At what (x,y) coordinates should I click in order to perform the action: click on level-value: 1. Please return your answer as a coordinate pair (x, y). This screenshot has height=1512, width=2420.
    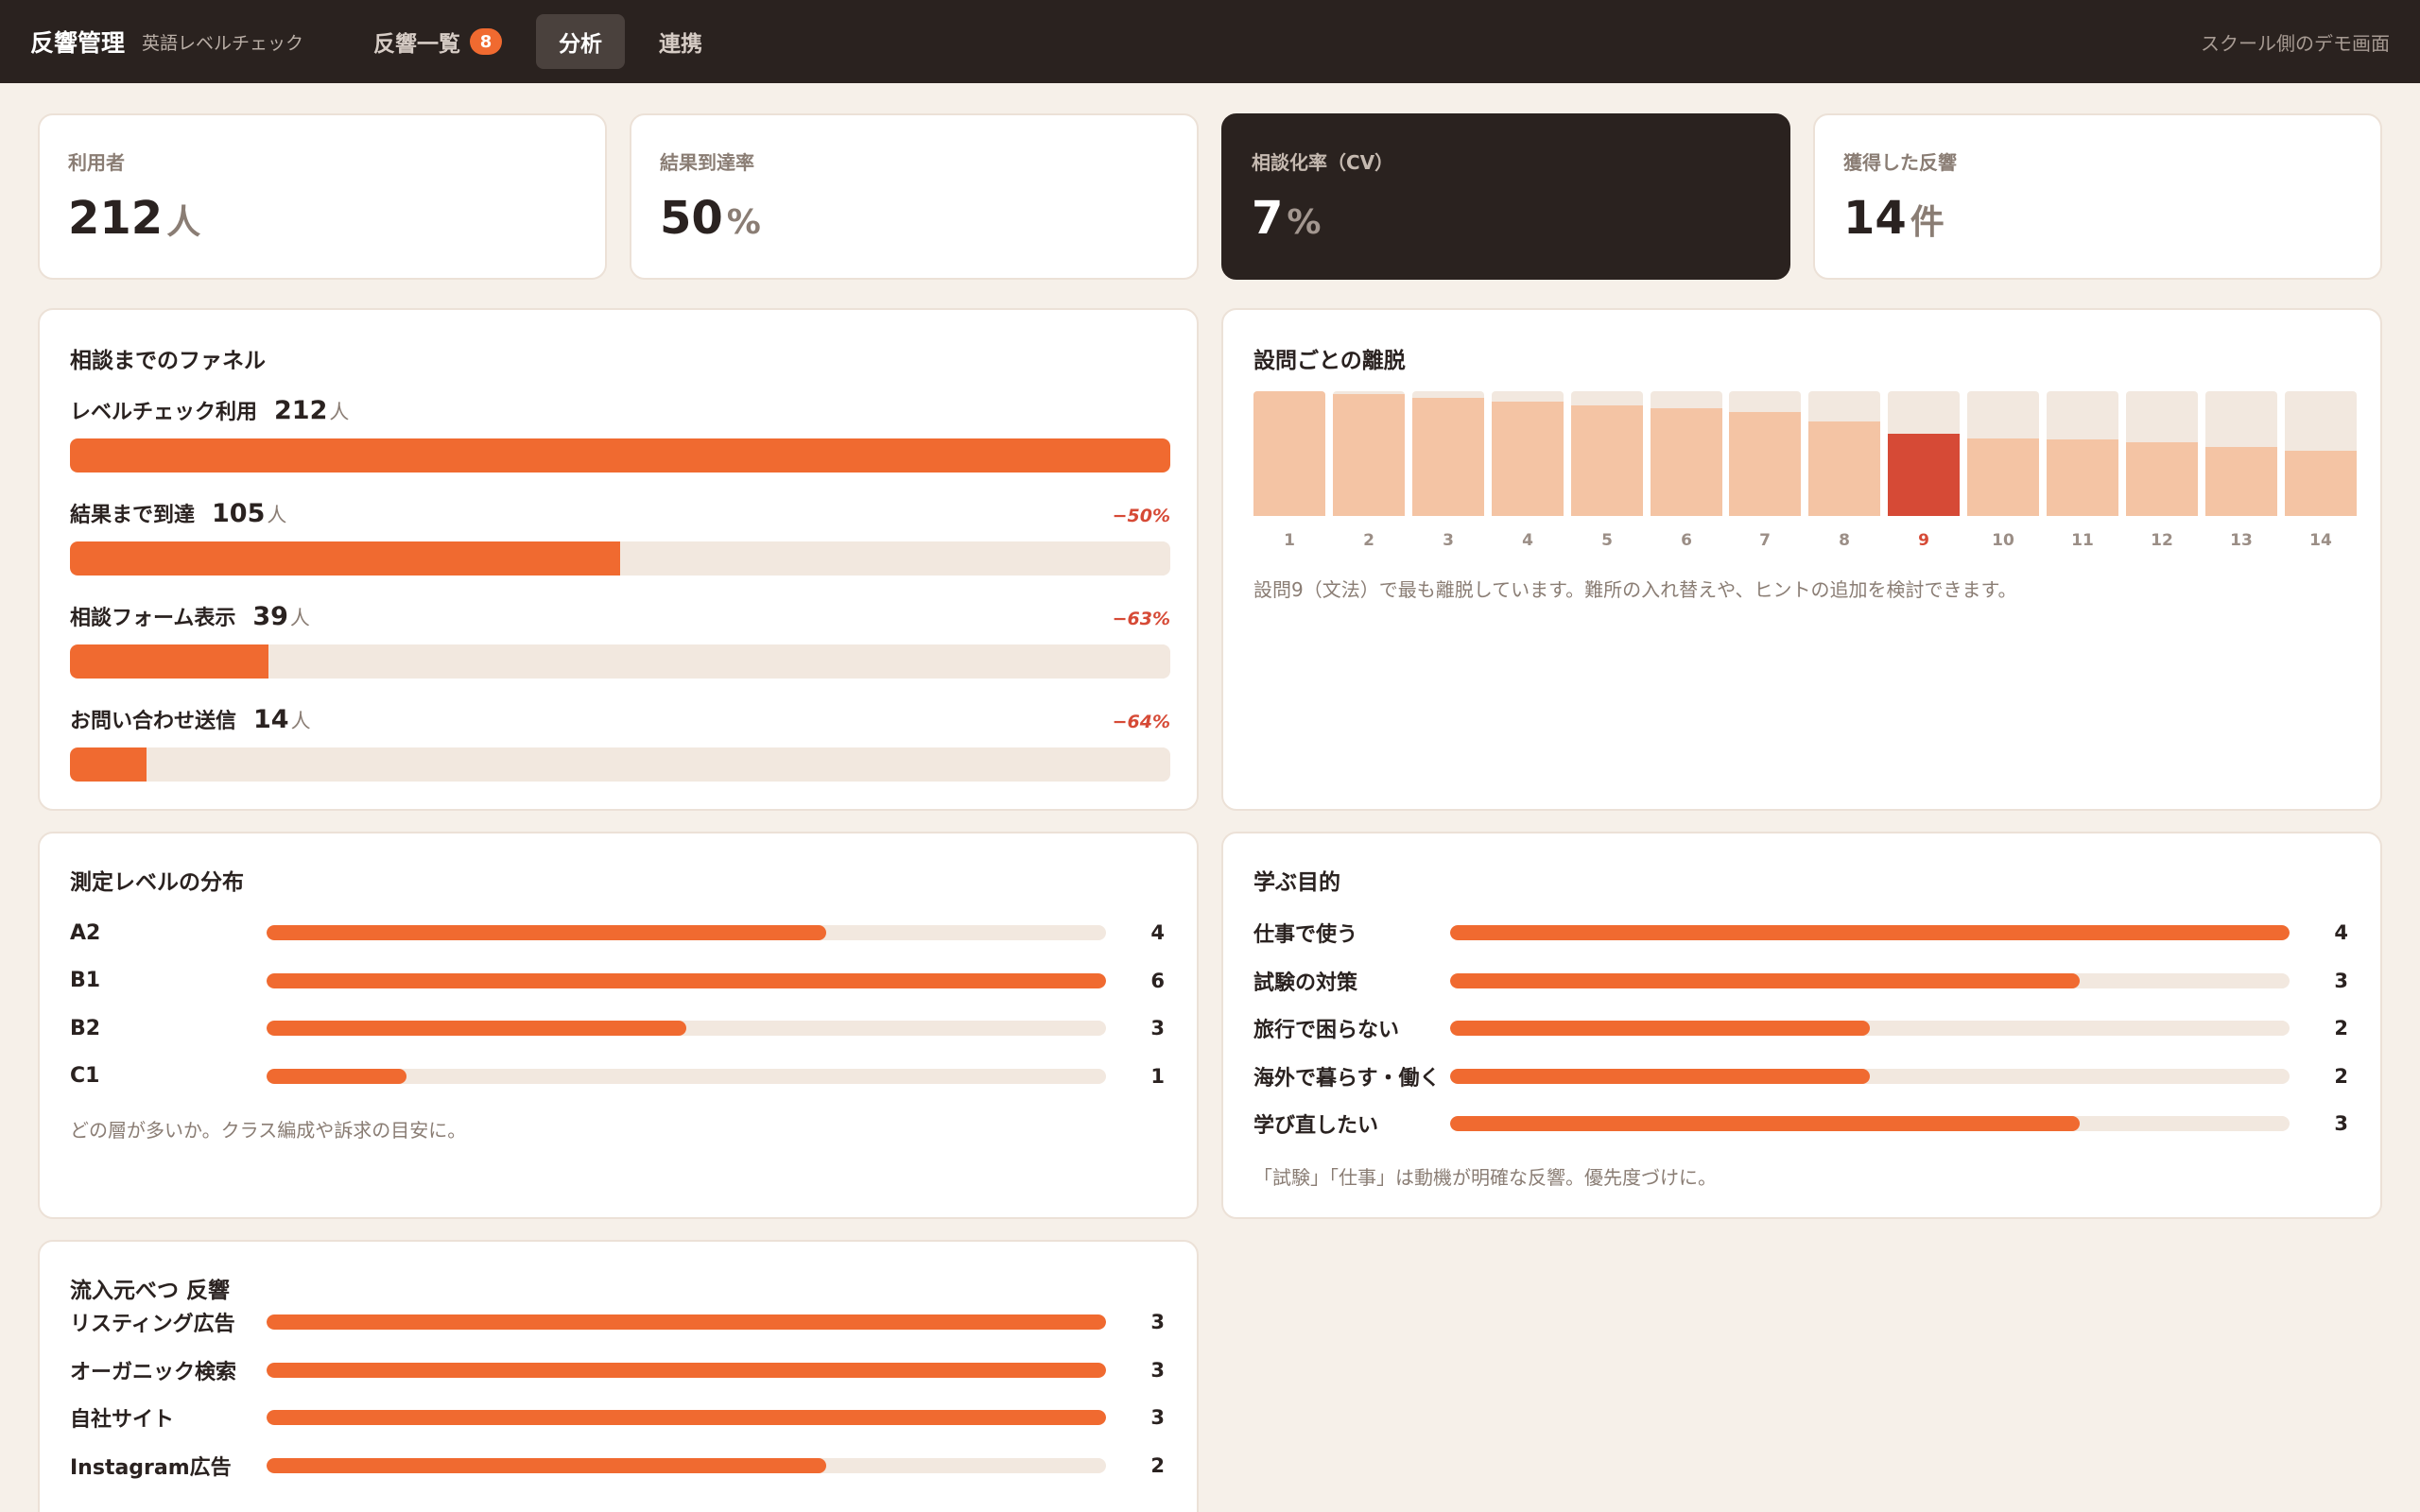
    Looking at the image, I should click on (1157, 1076).